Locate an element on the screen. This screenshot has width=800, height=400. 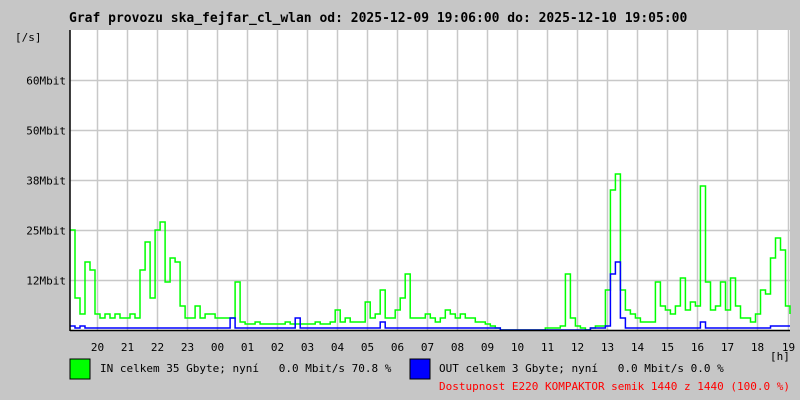
y-axis-unit: [/s] is located at coordinates (28, 37).